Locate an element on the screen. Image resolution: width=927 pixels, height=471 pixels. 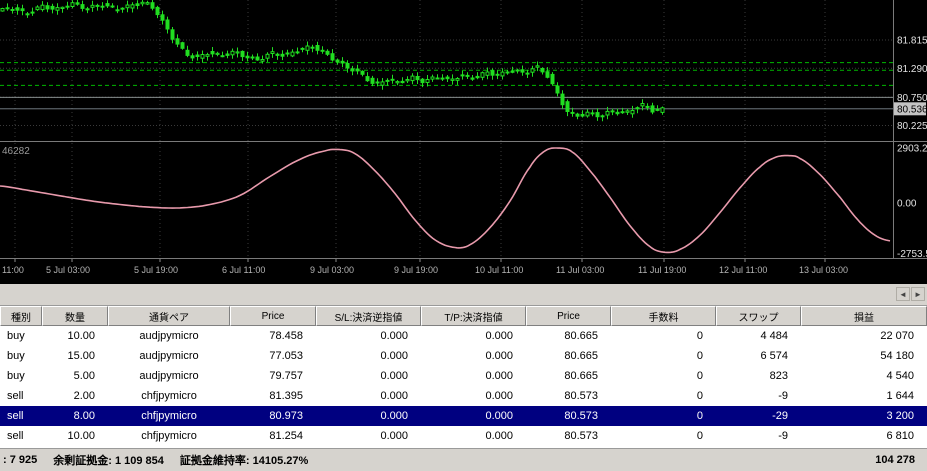
cell-profit: 3 200 is located at coordinates (900, 416).